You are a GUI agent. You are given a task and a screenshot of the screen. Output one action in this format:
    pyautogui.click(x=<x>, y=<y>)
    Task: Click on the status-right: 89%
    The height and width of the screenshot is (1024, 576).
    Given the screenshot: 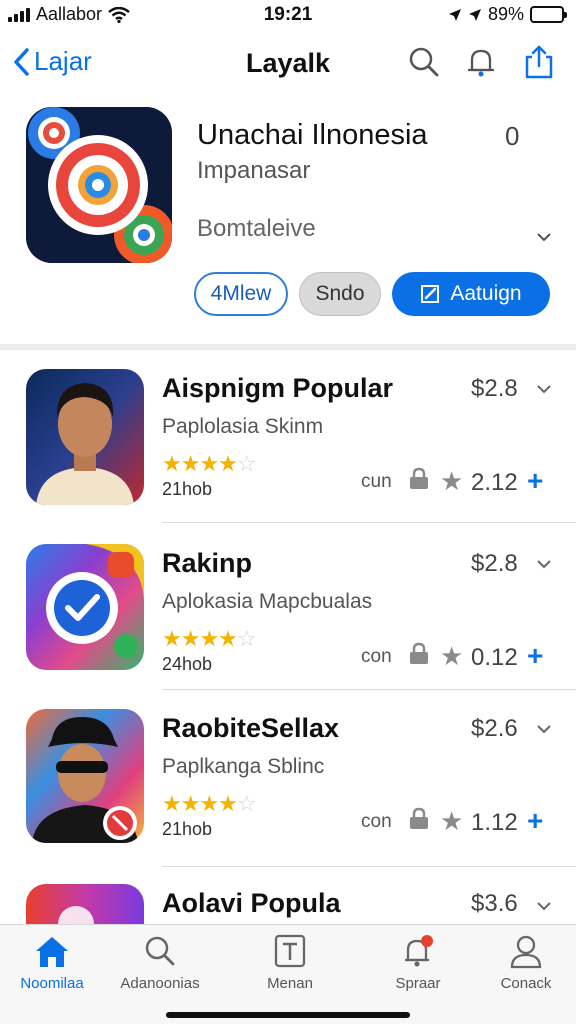 What is the action you would take?
    pyautogui.click(x=507, y=14)
    